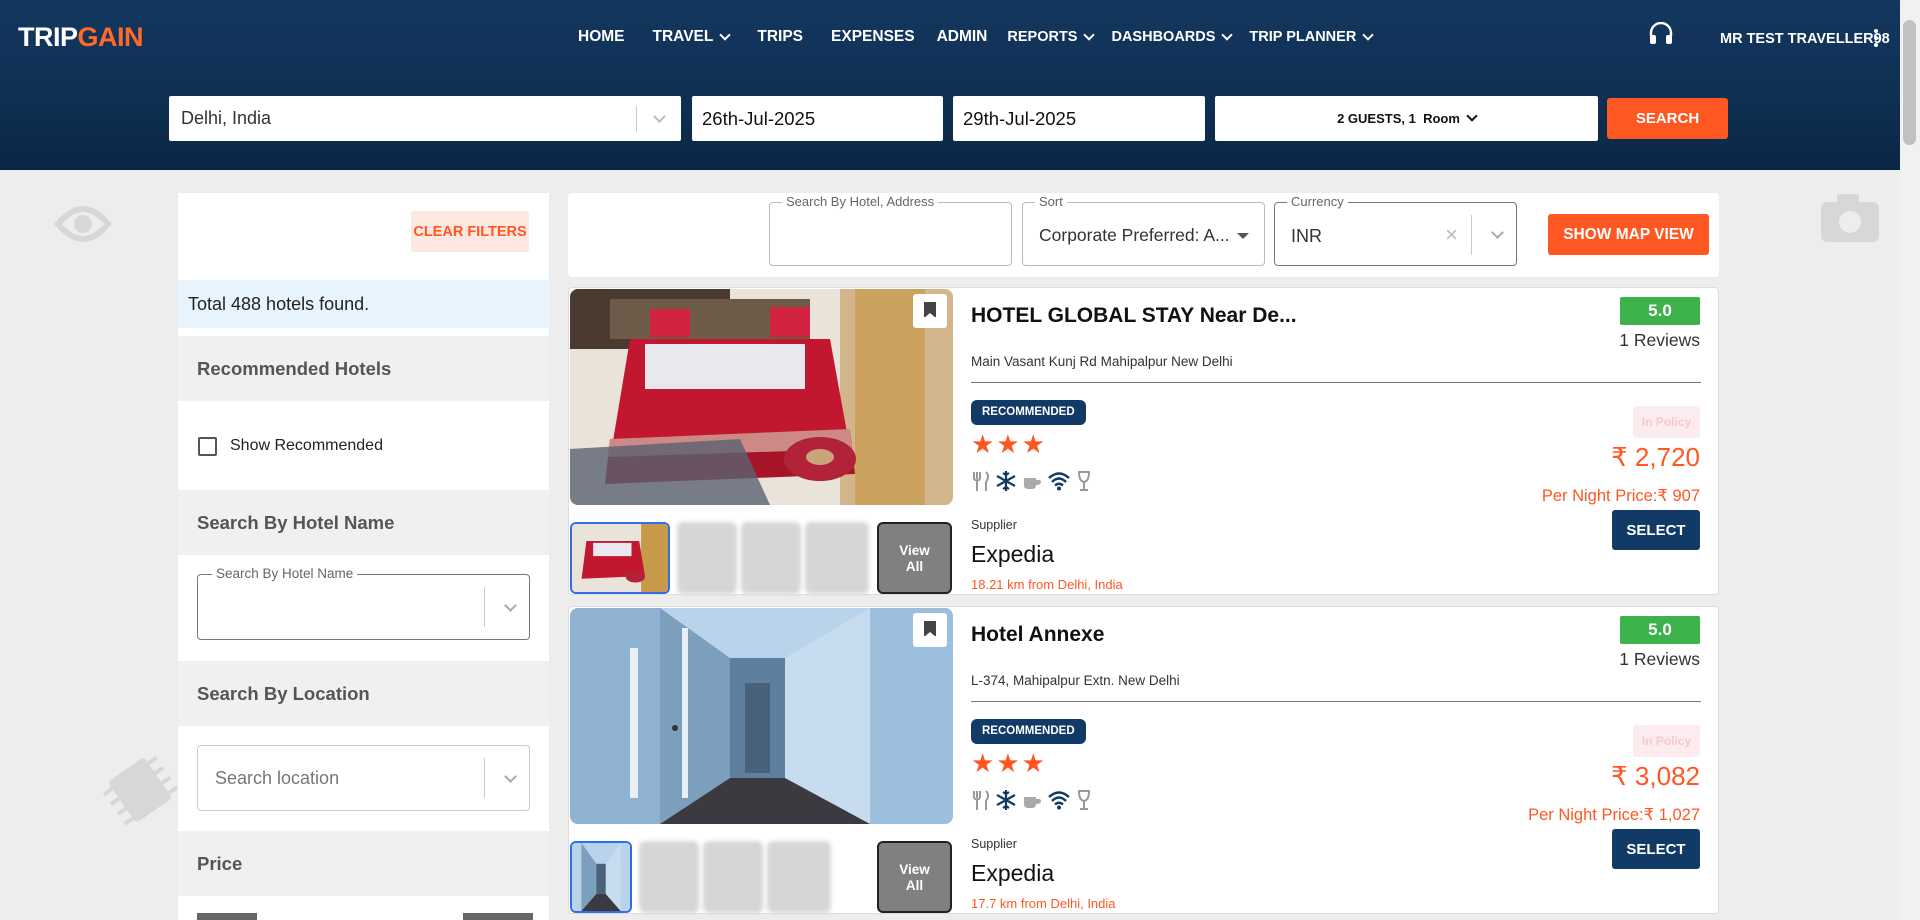 This screenshot has width=1920, height=920. I want to click on hotel-name-select: Search By Hotel Name, so click(363, 603).